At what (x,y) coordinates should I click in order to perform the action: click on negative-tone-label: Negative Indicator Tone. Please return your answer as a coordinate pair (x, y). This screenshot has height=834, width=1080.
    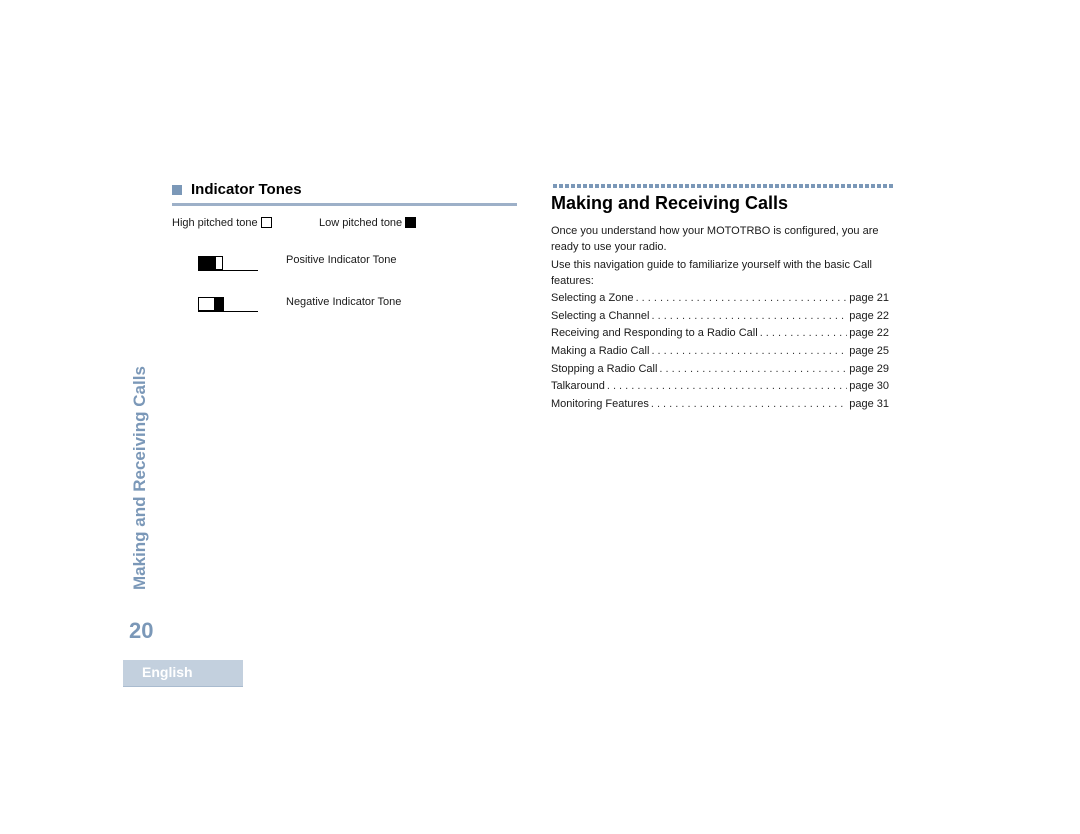
    Looking at the image, I should click on (344, 302).